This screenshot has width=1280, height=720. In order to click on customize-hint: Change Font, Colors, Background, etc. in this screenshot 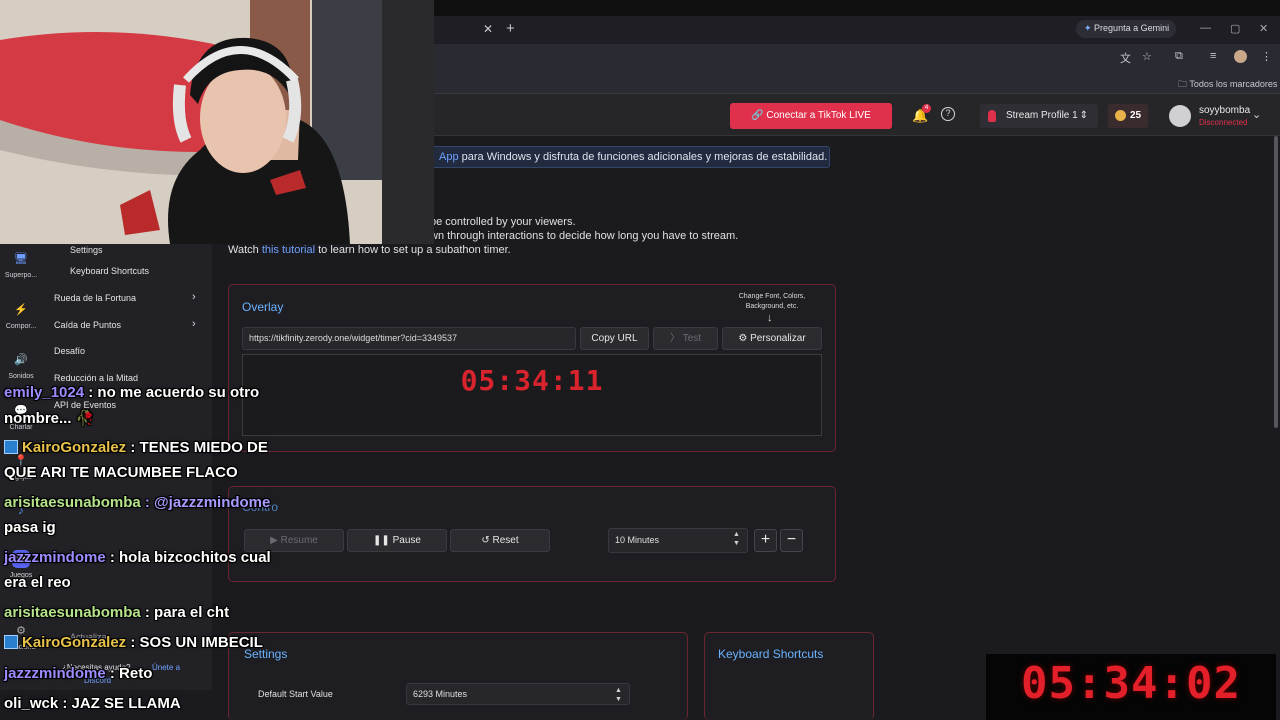, I will do `click(772, 301)`.